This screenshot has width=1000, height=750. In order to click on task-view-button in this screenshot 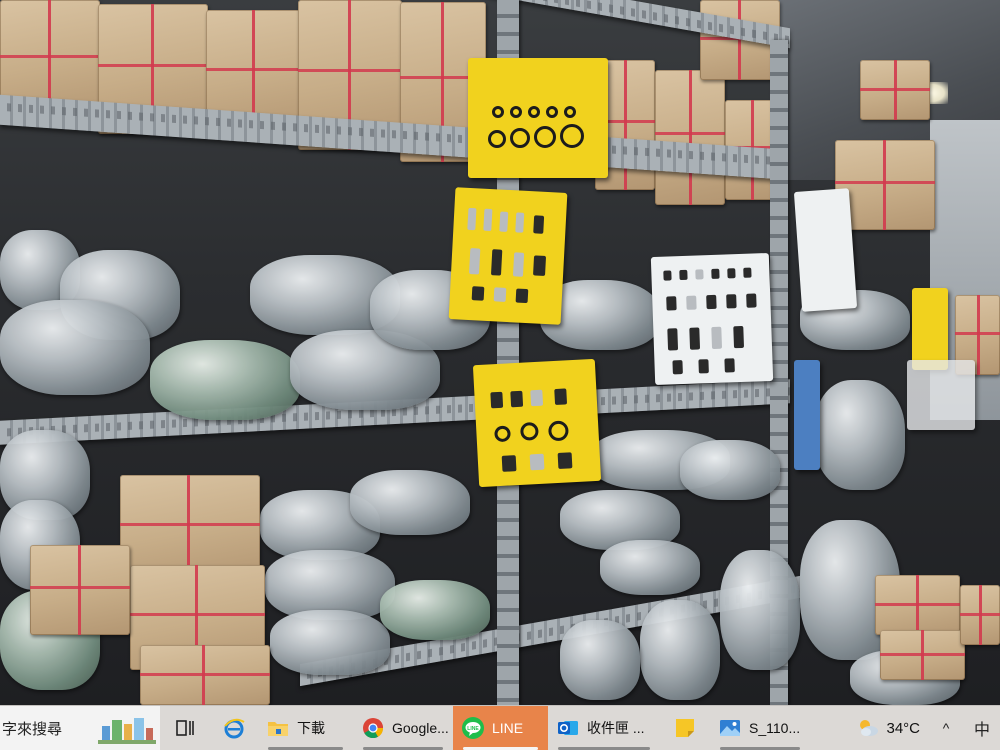, I will do `click(185, 728)`.